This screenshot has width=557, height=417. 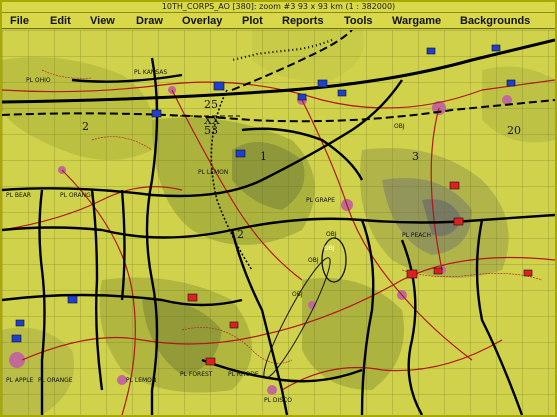 I want to click on label-pl-bear: PL BEAR, so click(x=18, y=195).